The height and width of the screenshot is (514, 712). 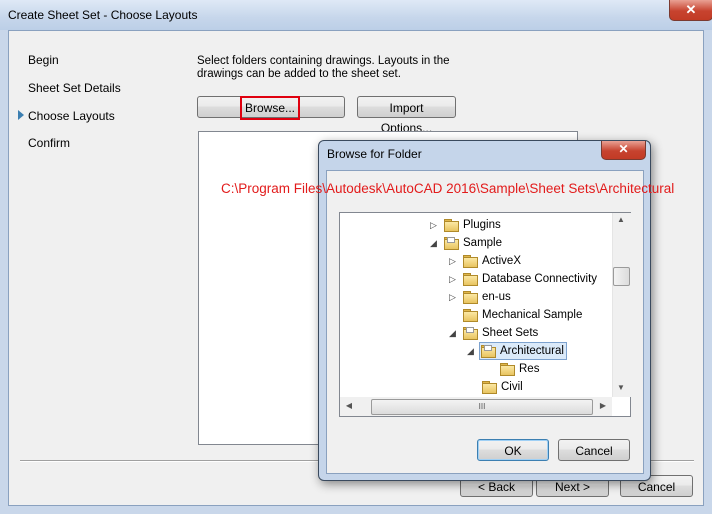 What do you see at coordinates (529, 369) in the screenshot?
I see `tree-item-label: Res` at bounding box center [529, 369].